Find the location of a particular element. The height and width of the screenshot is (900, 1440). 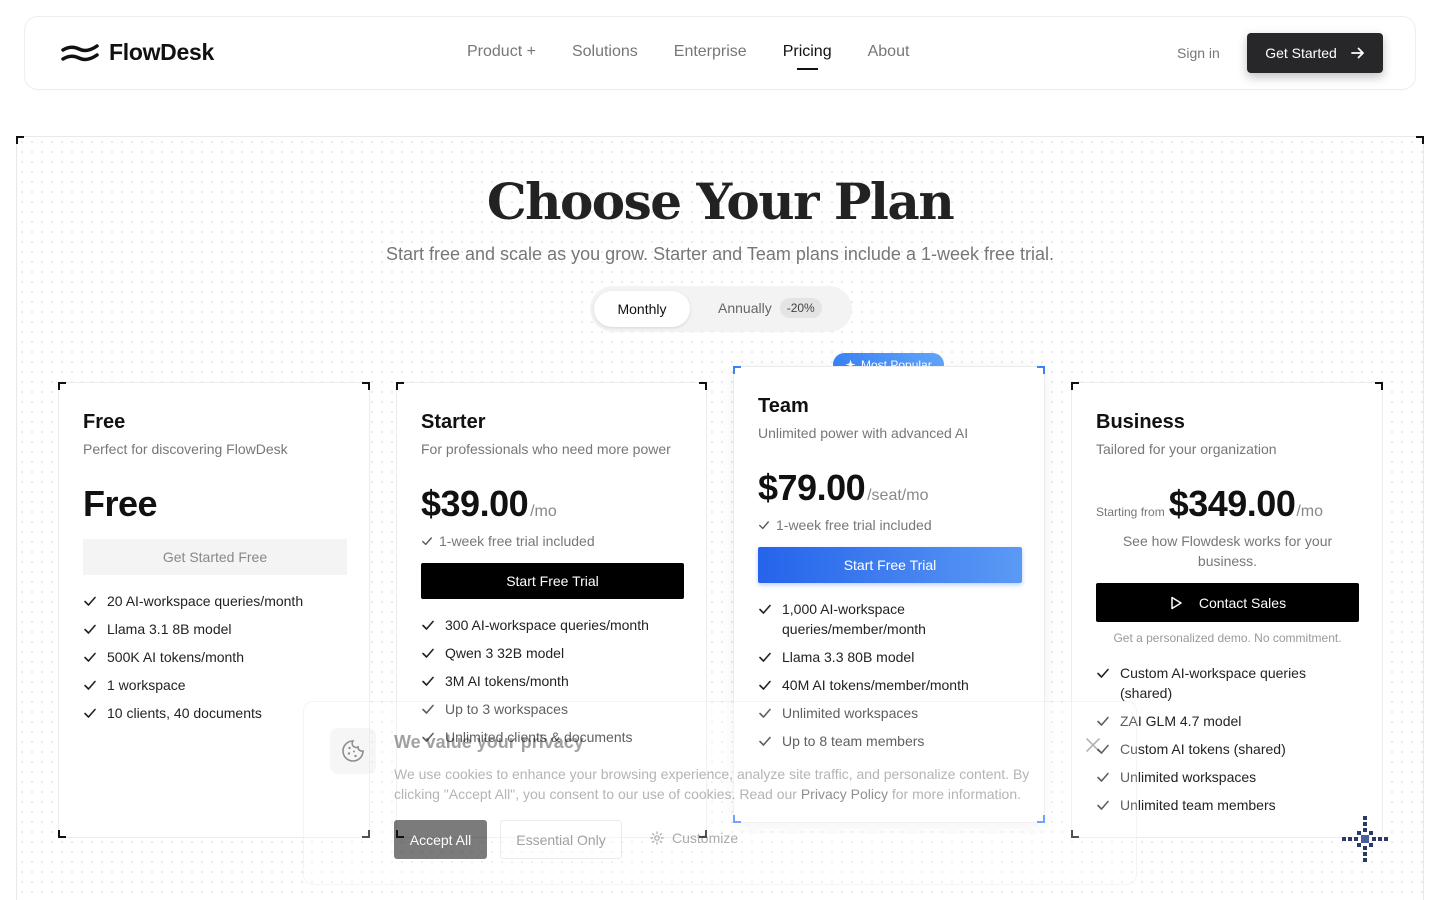

nav-about: About is located at coordinates (889, 52).